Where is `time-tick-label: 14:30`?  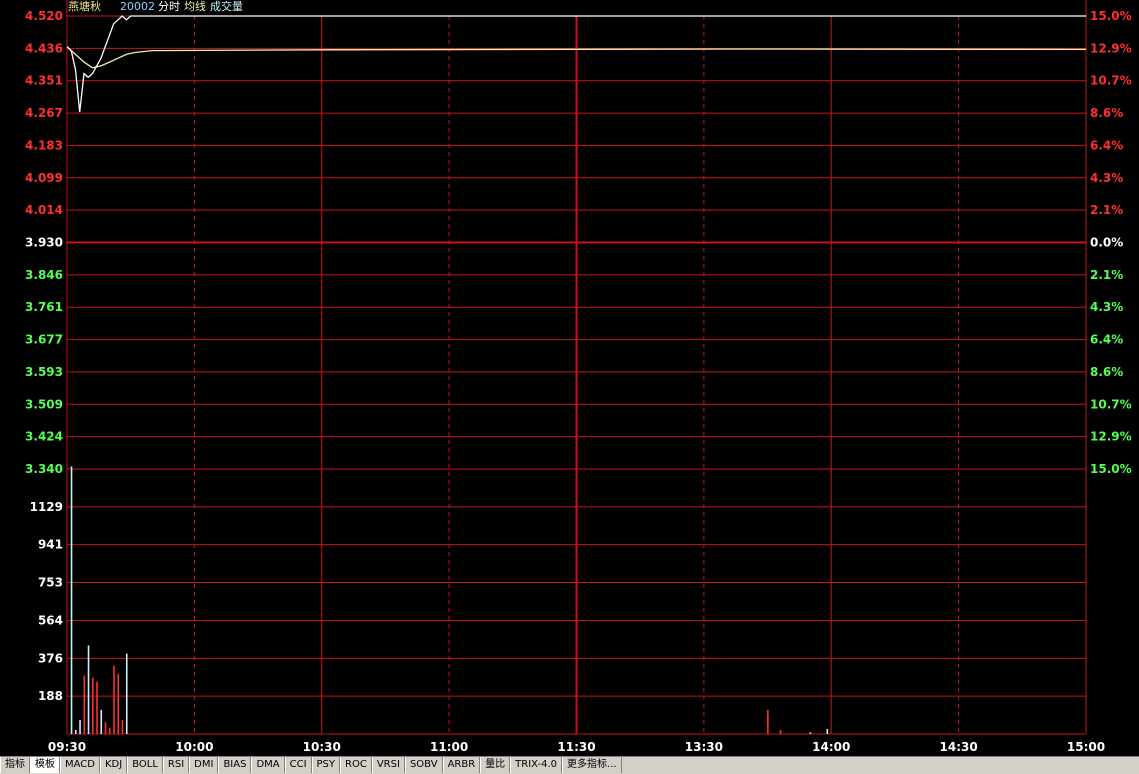
time-tick-label: 14:30 is located at coordinates (959, 747).